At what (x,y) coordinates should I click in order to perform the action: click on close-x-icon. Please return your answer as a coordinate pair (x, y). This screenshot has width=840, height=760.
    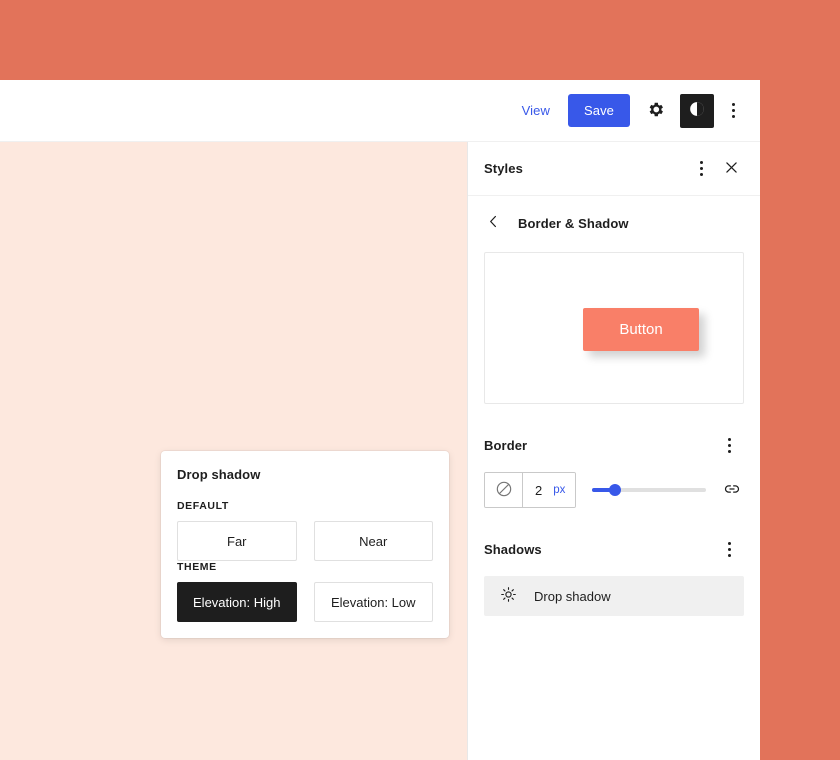
    Looking at the image, I should click on (731, 169).